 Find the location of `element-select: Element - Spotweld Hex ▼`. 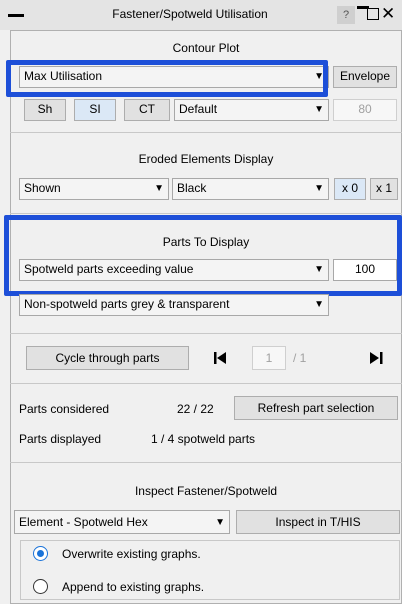

element-select: Element - Spotweld Hex ▼ is located at coordinates (122, 522).